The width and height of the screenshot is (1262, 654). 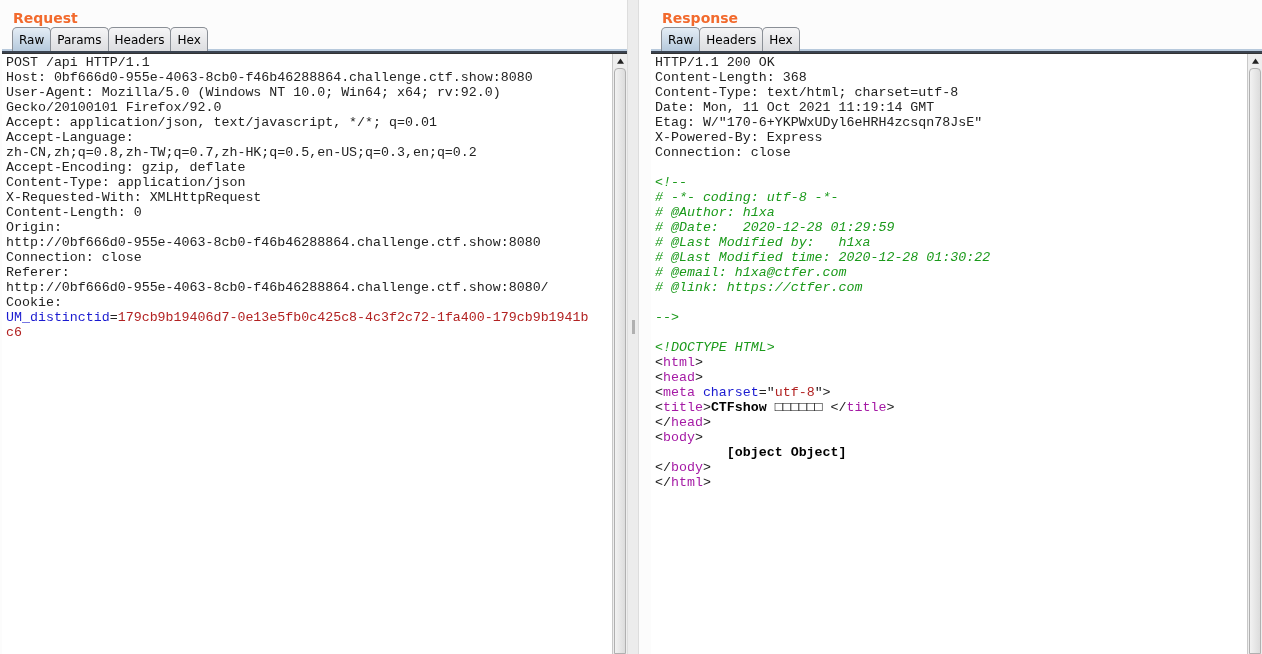 I want to click on code-line: # @Date: 2020-12-28 01:29:59, so click(x=775, y=227).